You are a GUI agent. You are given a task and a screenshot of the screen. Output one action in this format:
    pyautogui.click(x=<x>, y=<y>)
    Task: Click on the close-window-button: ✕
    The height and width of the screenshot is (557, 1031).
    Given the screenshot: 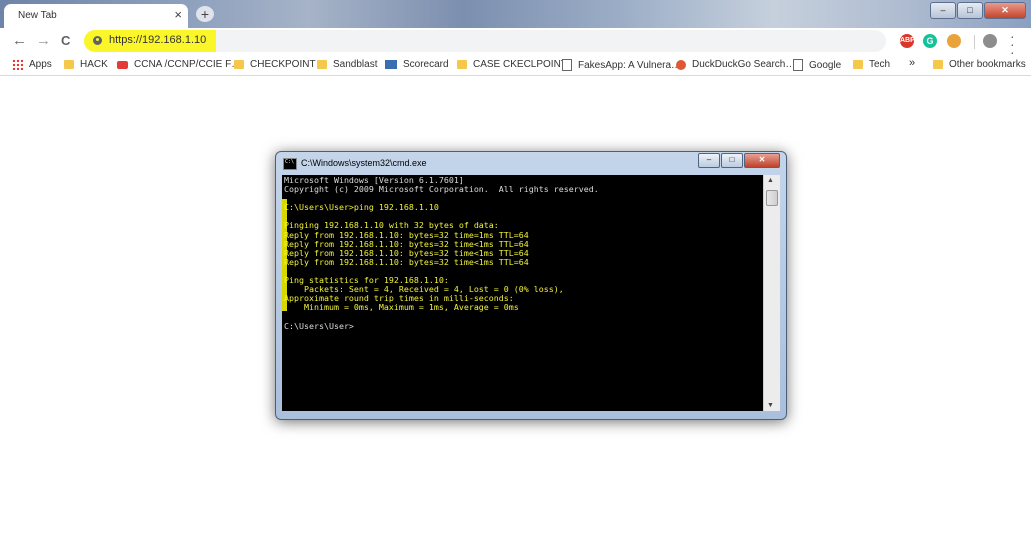 What is the action you would take?
    pyautogui.click(x=1005, y=10)
    